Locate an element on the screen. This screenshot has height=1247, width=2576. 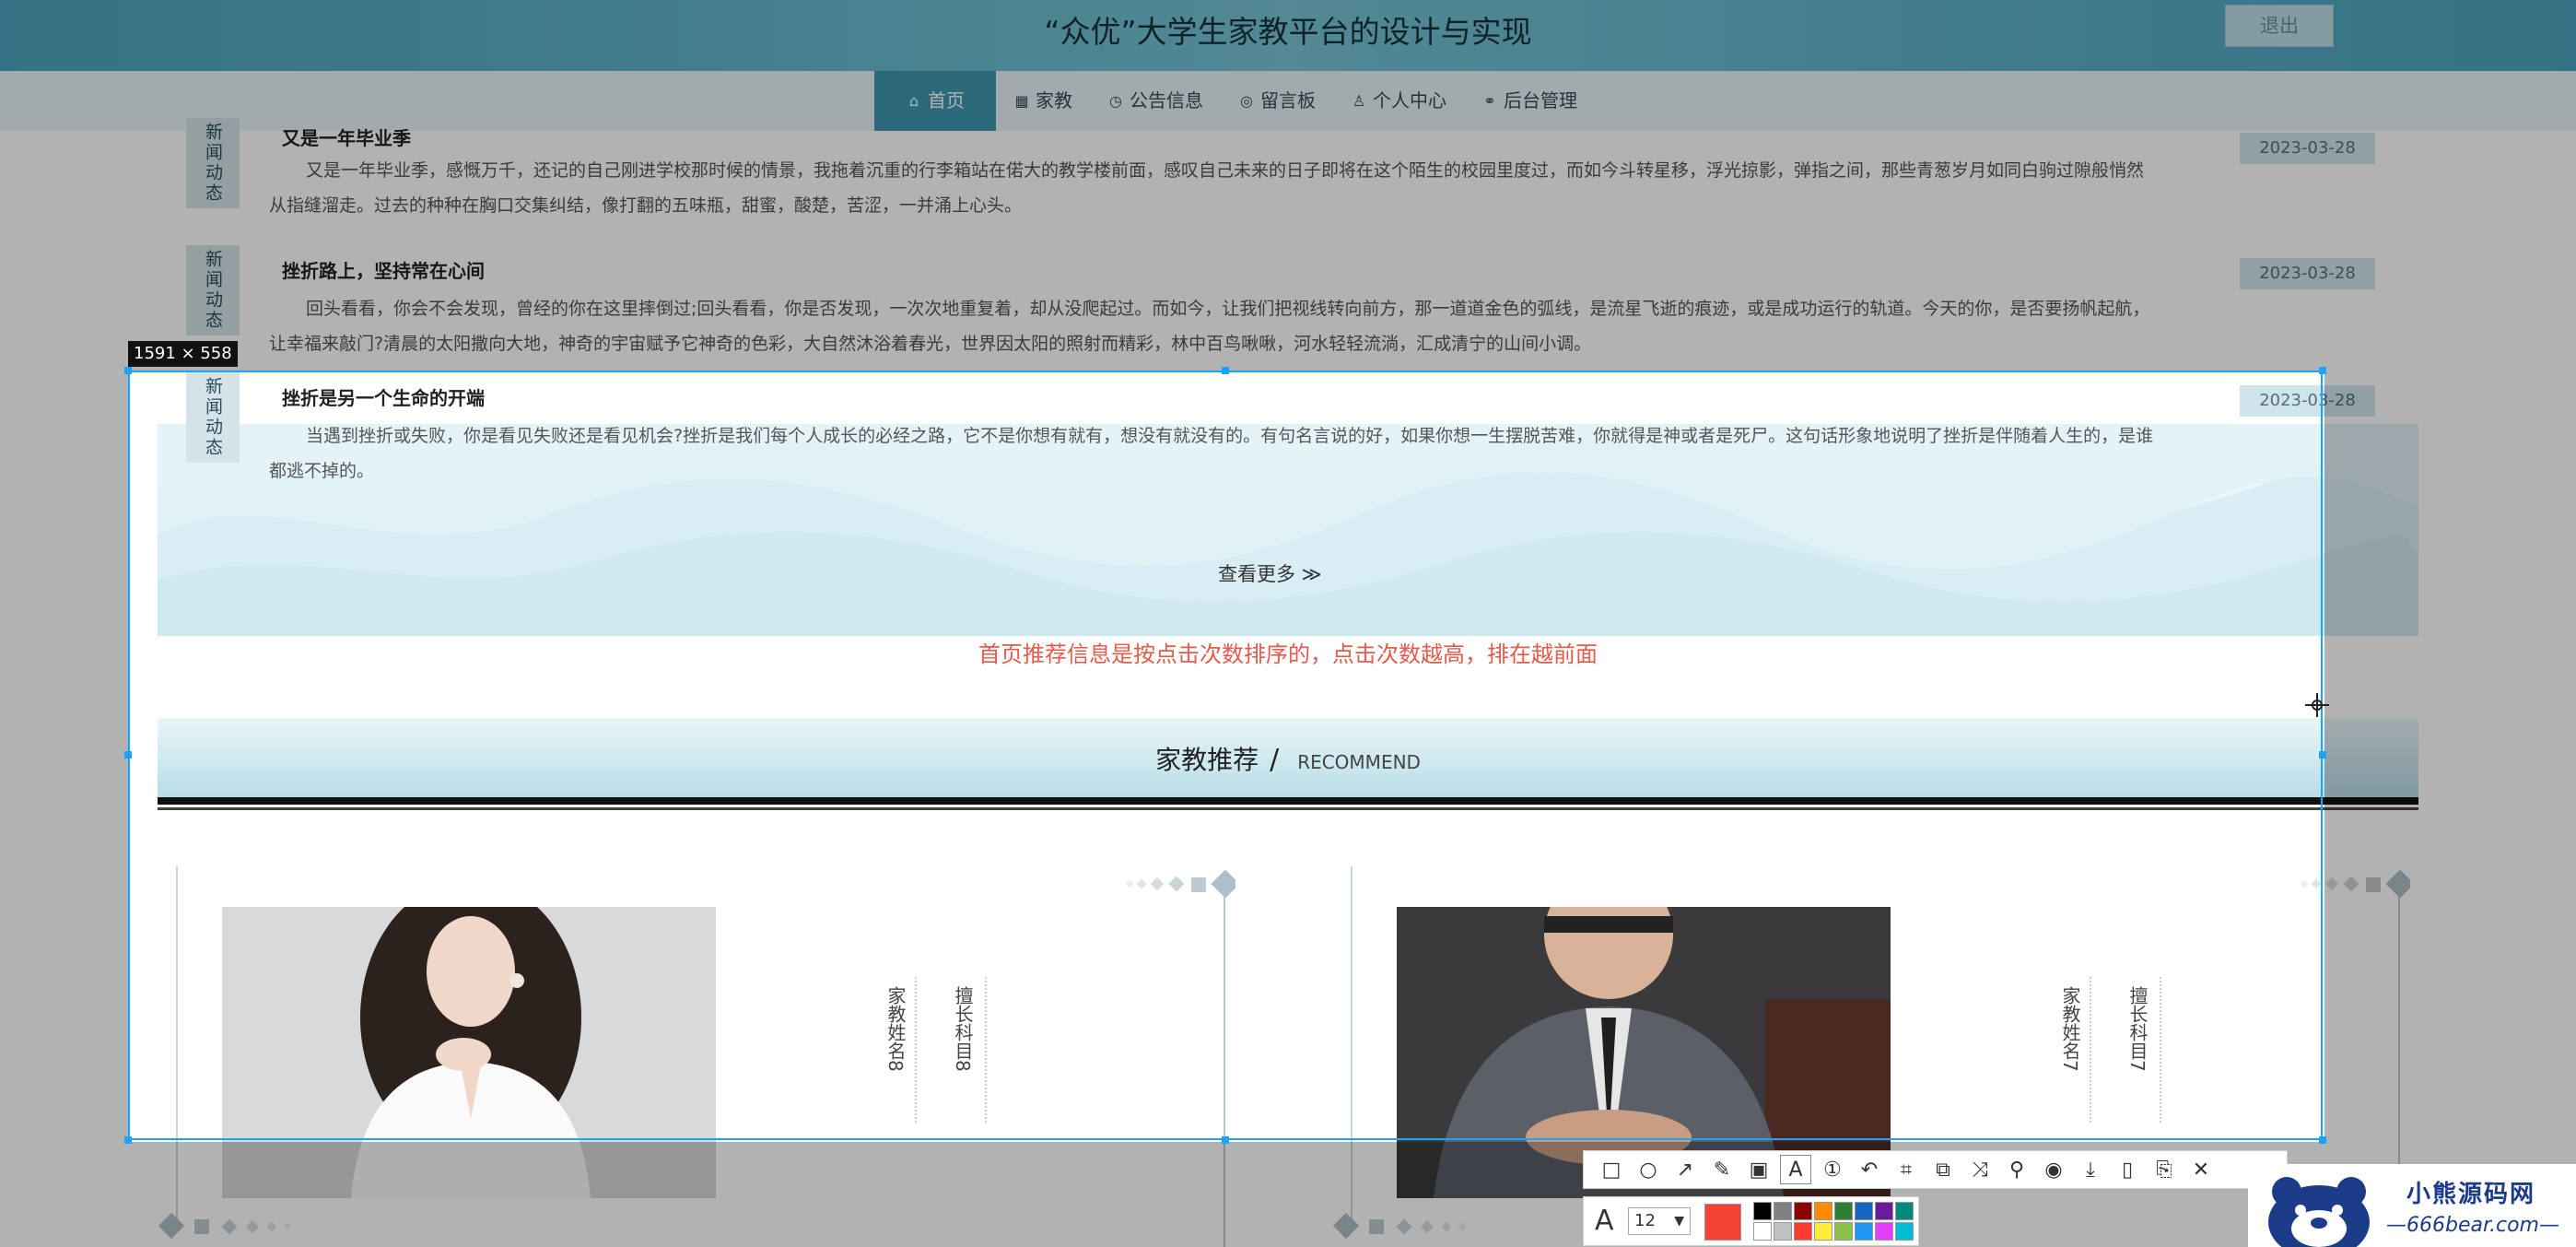
font-size-value: 12 is located at coordinates (1645, 1221).